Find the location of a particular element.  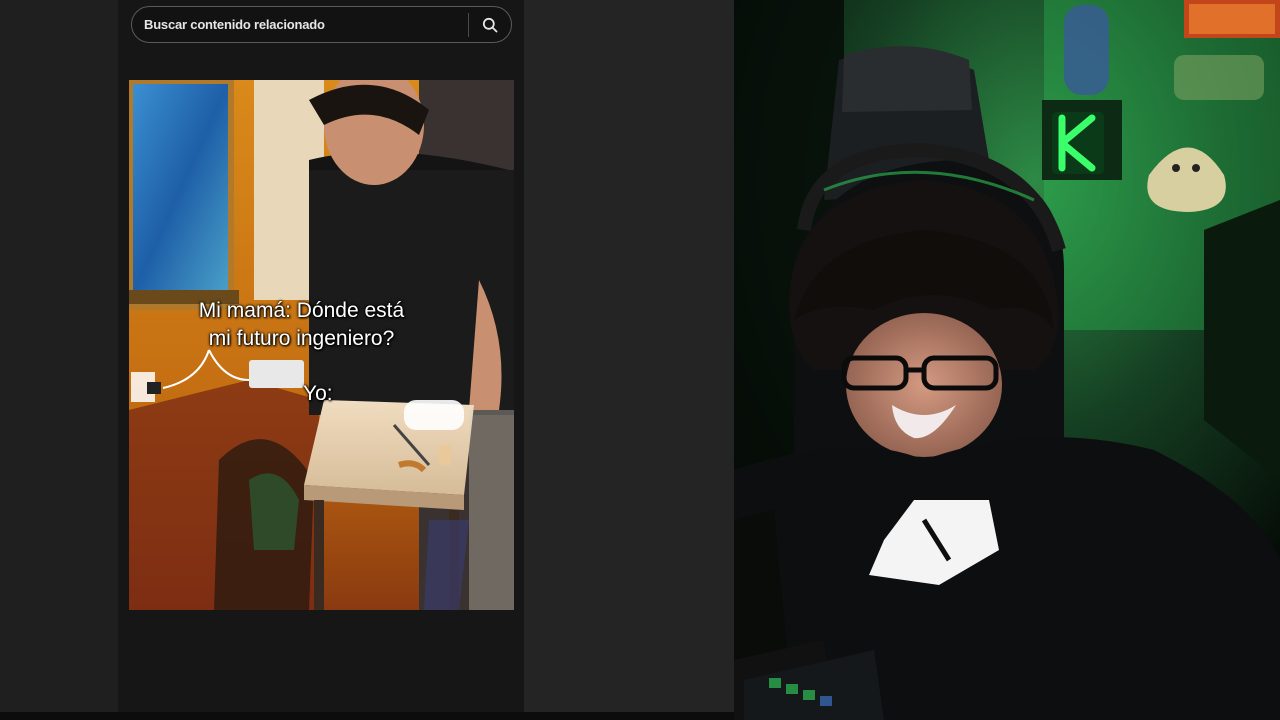

neon-k-logo is located at coordinates (1078, 143).